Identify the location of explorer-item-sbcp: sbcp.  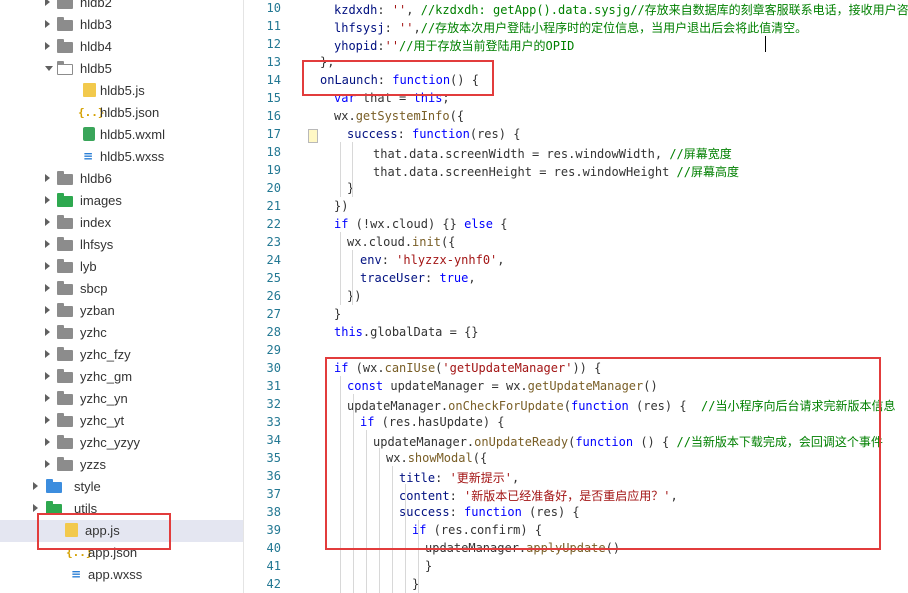
(121, 289).